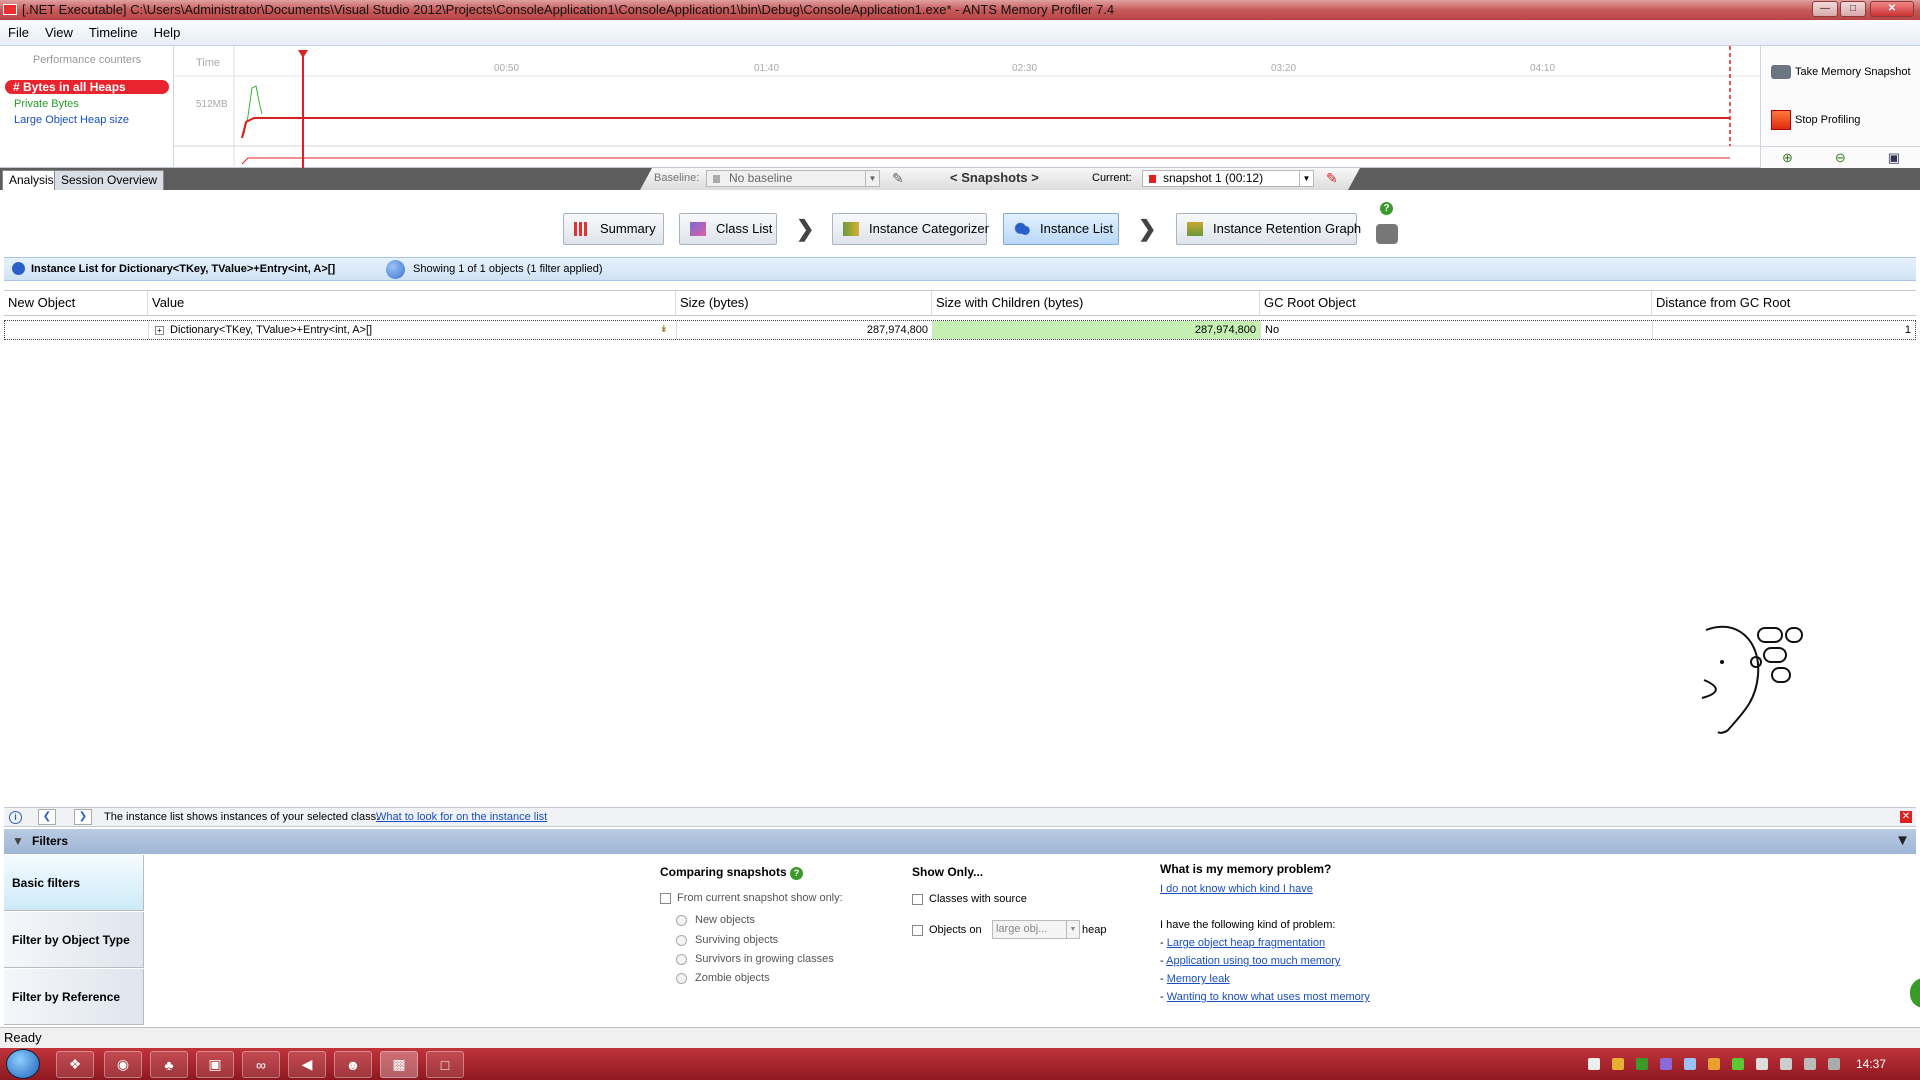 Image resolution: width=1920 pixels, height=1080 pixels. What do you see at coordinates (461, 817) in the screenshot?
I see `info-link: What to look for on the instance list` at bounding box center [461, 817].